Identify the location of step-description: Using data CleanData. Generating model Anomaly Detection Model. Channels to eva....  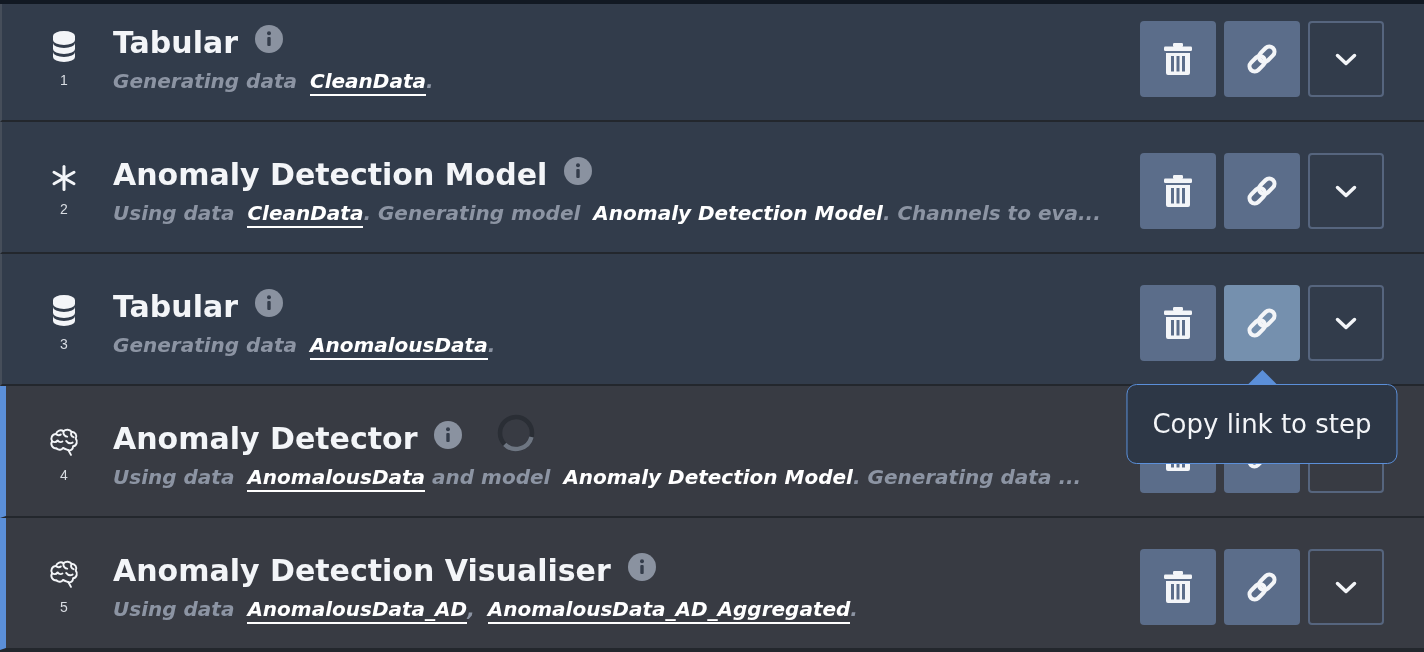
(626, 213).